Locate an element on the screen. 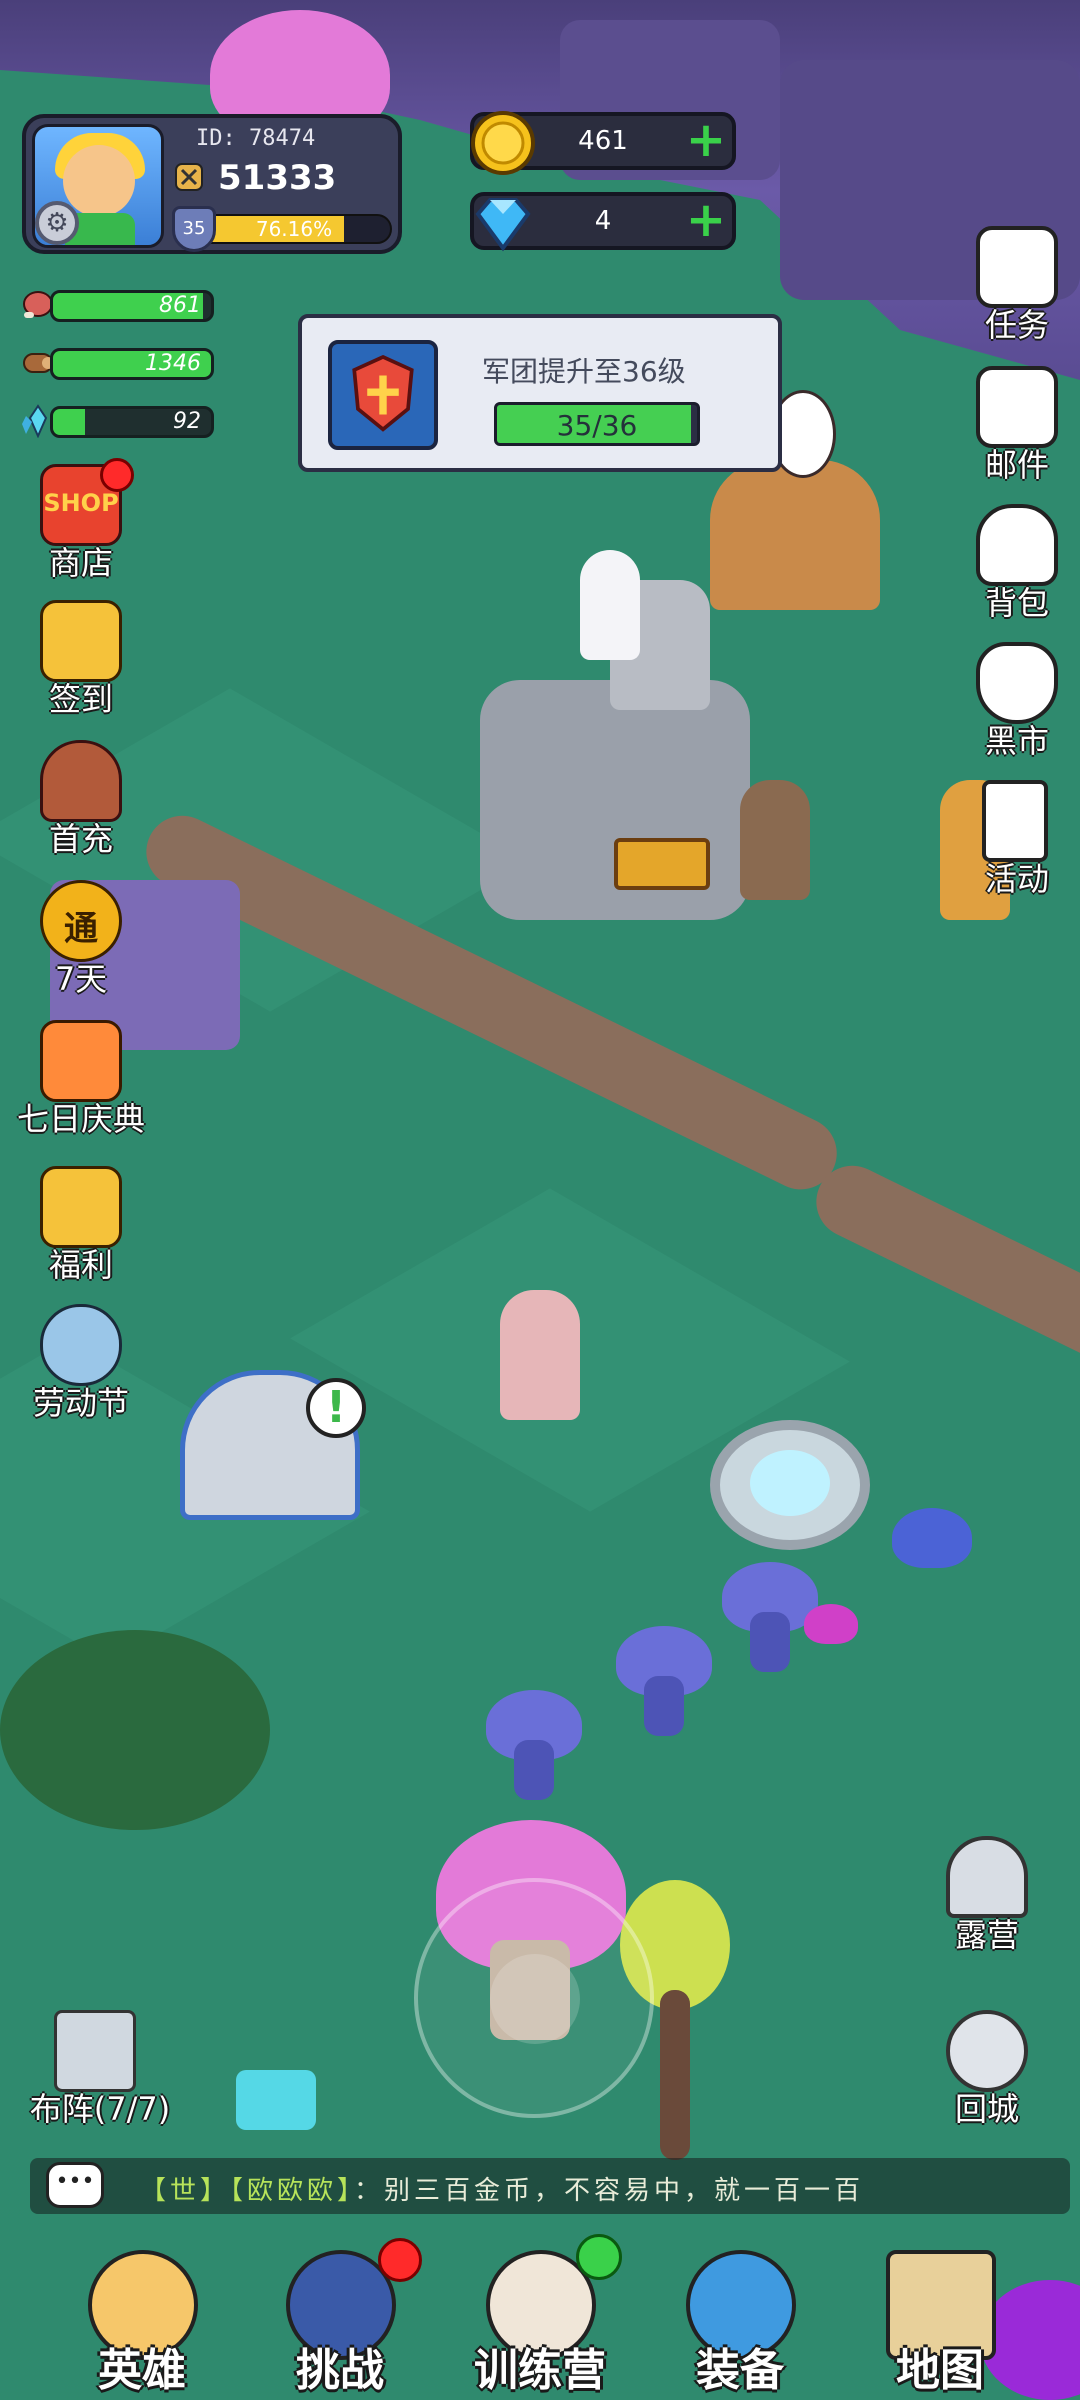 This screenshot has height=2400, width=1080. welfare-label: 福利 is located at coordinates (80, 1265).